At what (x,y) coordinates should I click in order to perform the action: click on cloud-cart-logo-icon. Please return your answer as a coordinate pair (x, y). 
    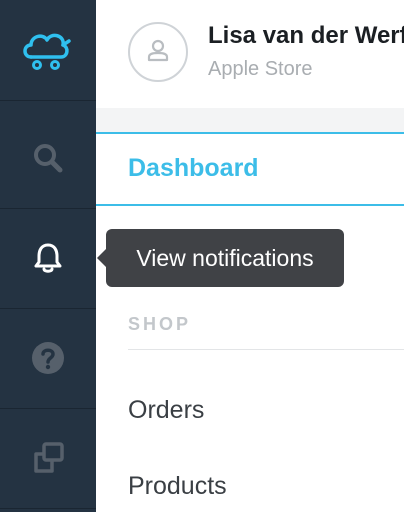
    Looking at the image, I should click on (48, 50).